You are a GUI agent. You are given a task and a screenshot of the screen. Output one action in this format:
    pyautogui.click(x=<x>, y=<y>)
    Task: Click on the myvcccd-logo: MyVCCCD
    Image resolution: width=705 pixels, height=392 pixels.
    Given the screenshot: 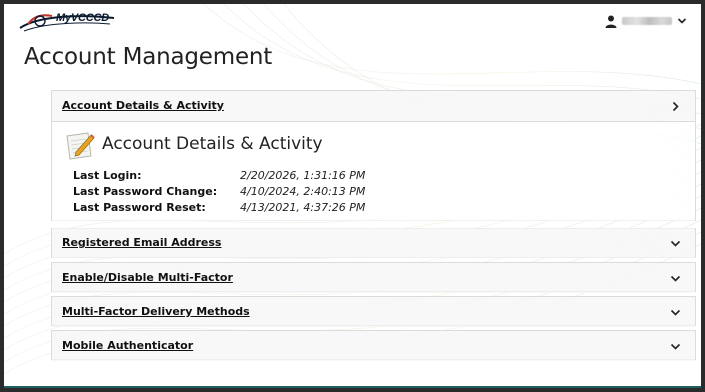 What is the action you would take?
    pyautogui.click(x=68, y=21)
    